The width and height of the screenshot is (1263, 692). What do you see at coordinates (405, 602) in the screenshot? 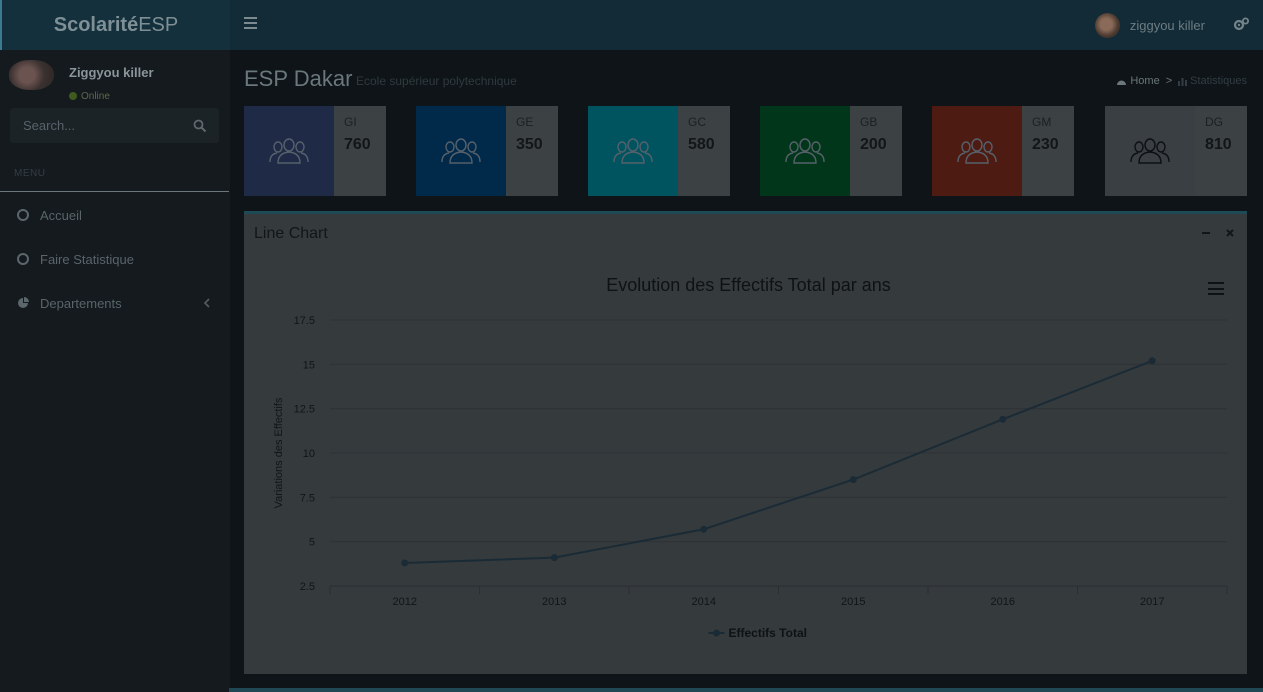
I see `x-tick-label: 2012` at bounding box center [405, 602].